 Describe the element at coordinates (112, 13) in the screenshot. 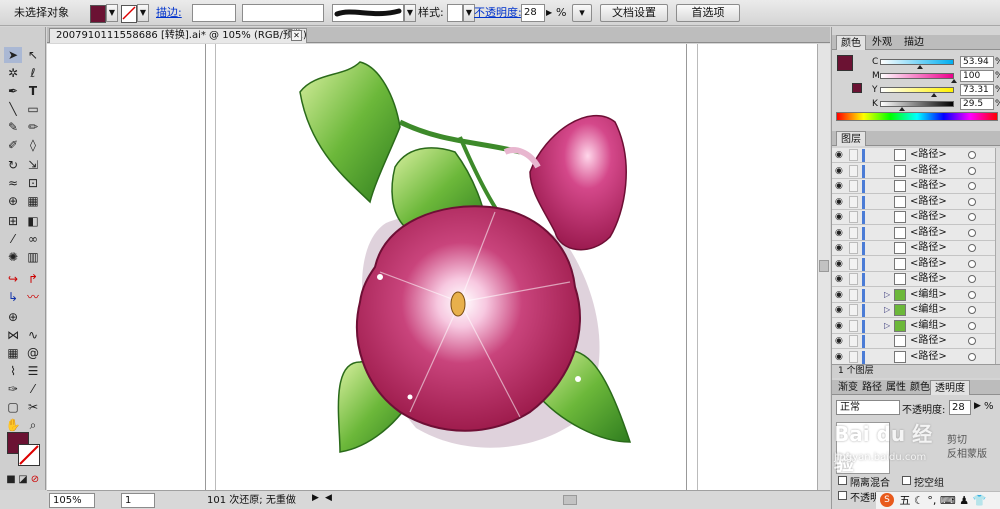

I see `fill-dropdown-arrow: ▼` at that location.